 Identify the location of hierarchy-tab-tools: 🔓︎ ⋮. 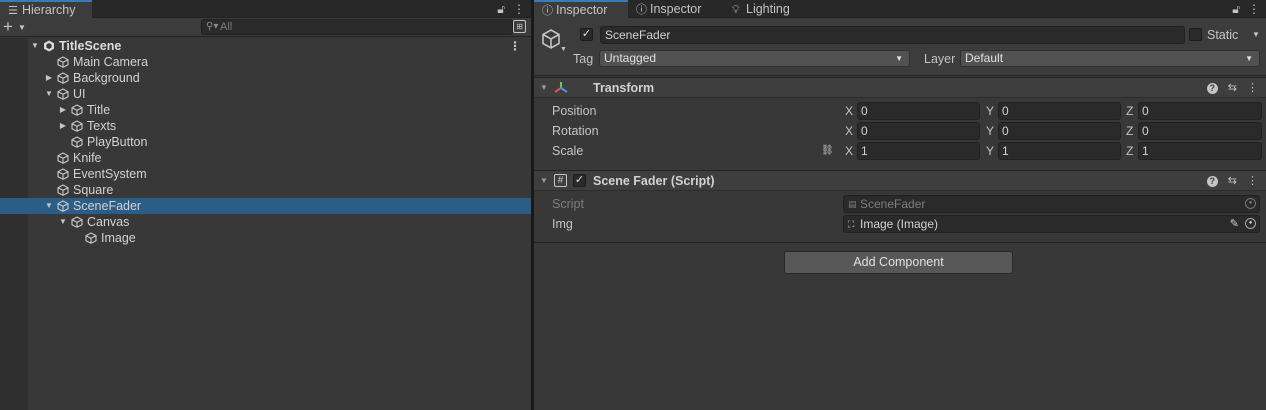
(507, 9).